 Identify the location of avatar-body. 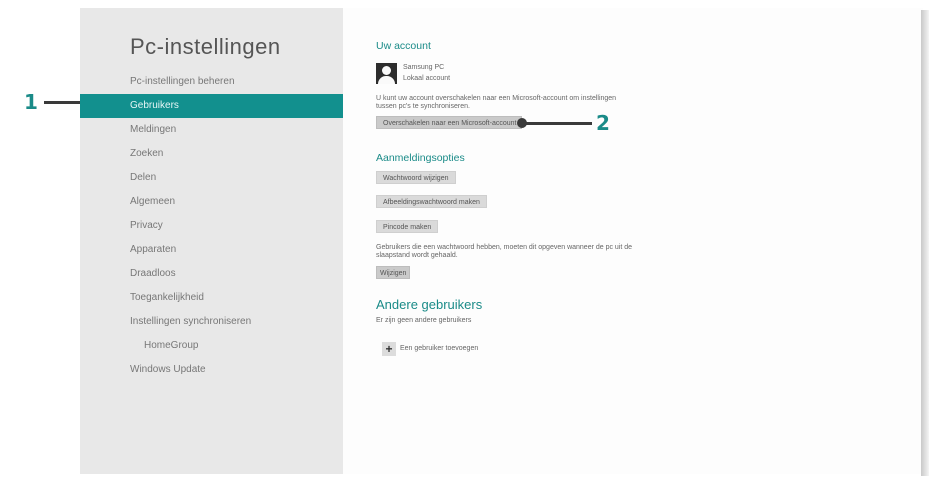
(386, 80).